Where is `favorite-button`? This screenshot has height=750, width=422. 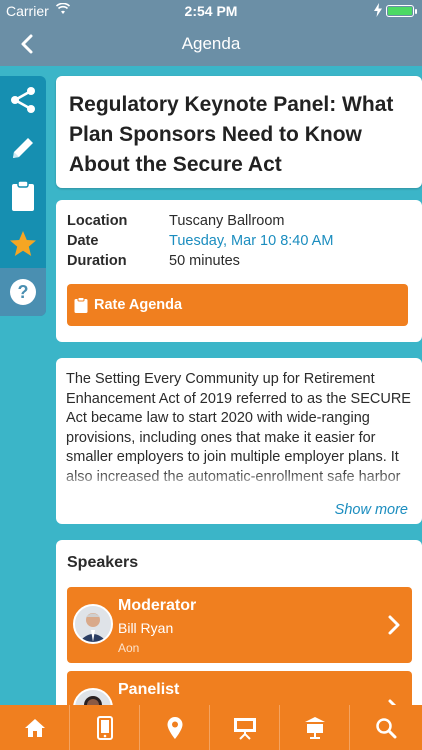
favorite-button is located at coordinates (23, 244).